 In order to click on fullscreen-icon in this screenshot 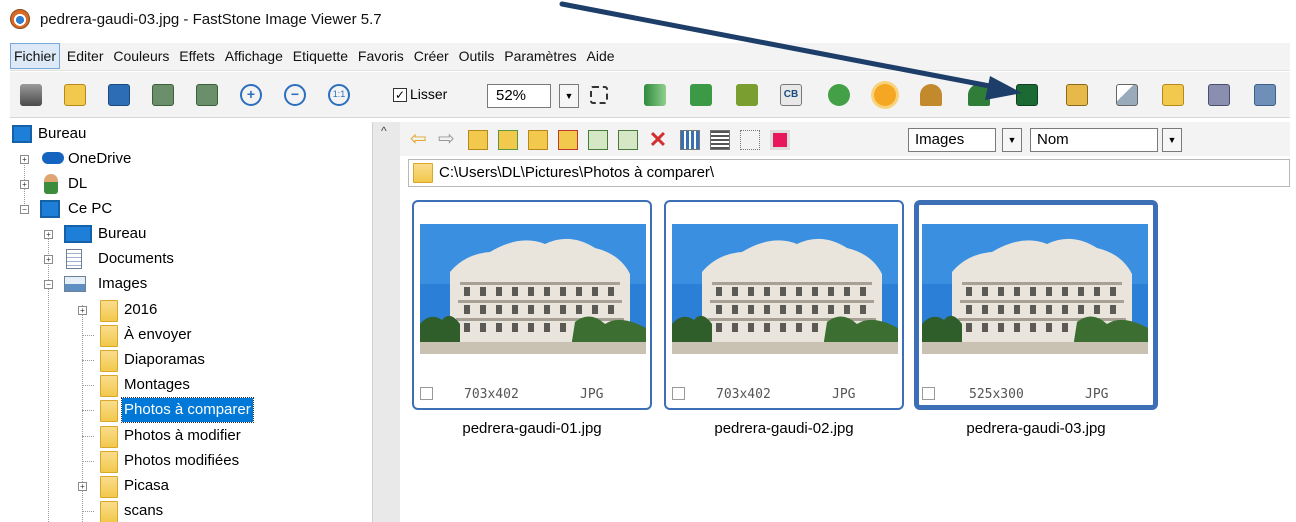, I will do `click(655, 95)`.